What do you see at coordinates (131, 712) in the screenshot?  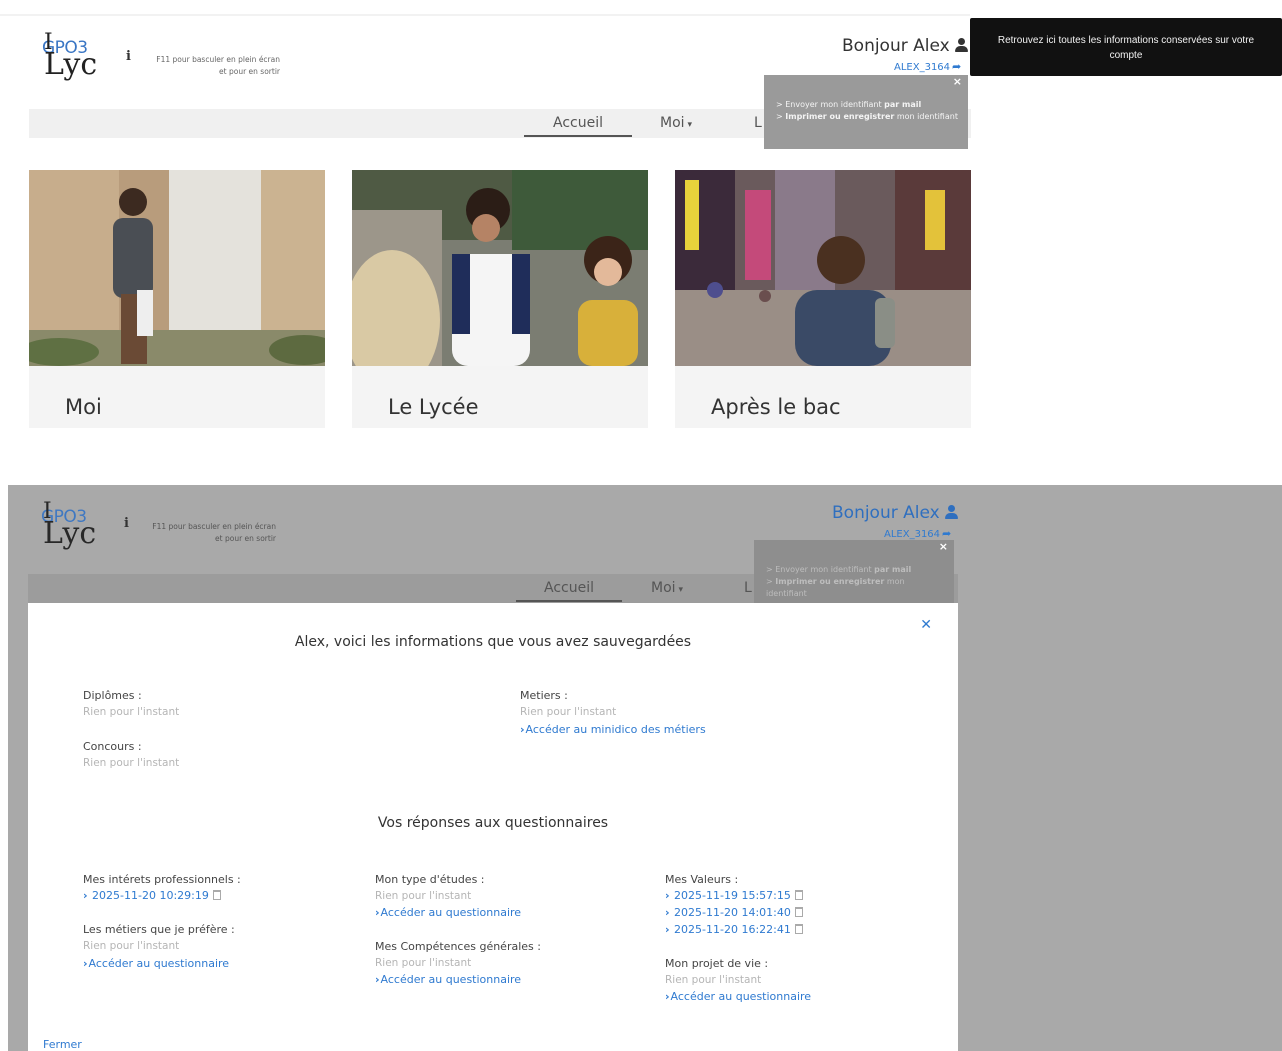 I see `diplomes-empty: Rien pour l'instant` at bounding box center [131, 712].